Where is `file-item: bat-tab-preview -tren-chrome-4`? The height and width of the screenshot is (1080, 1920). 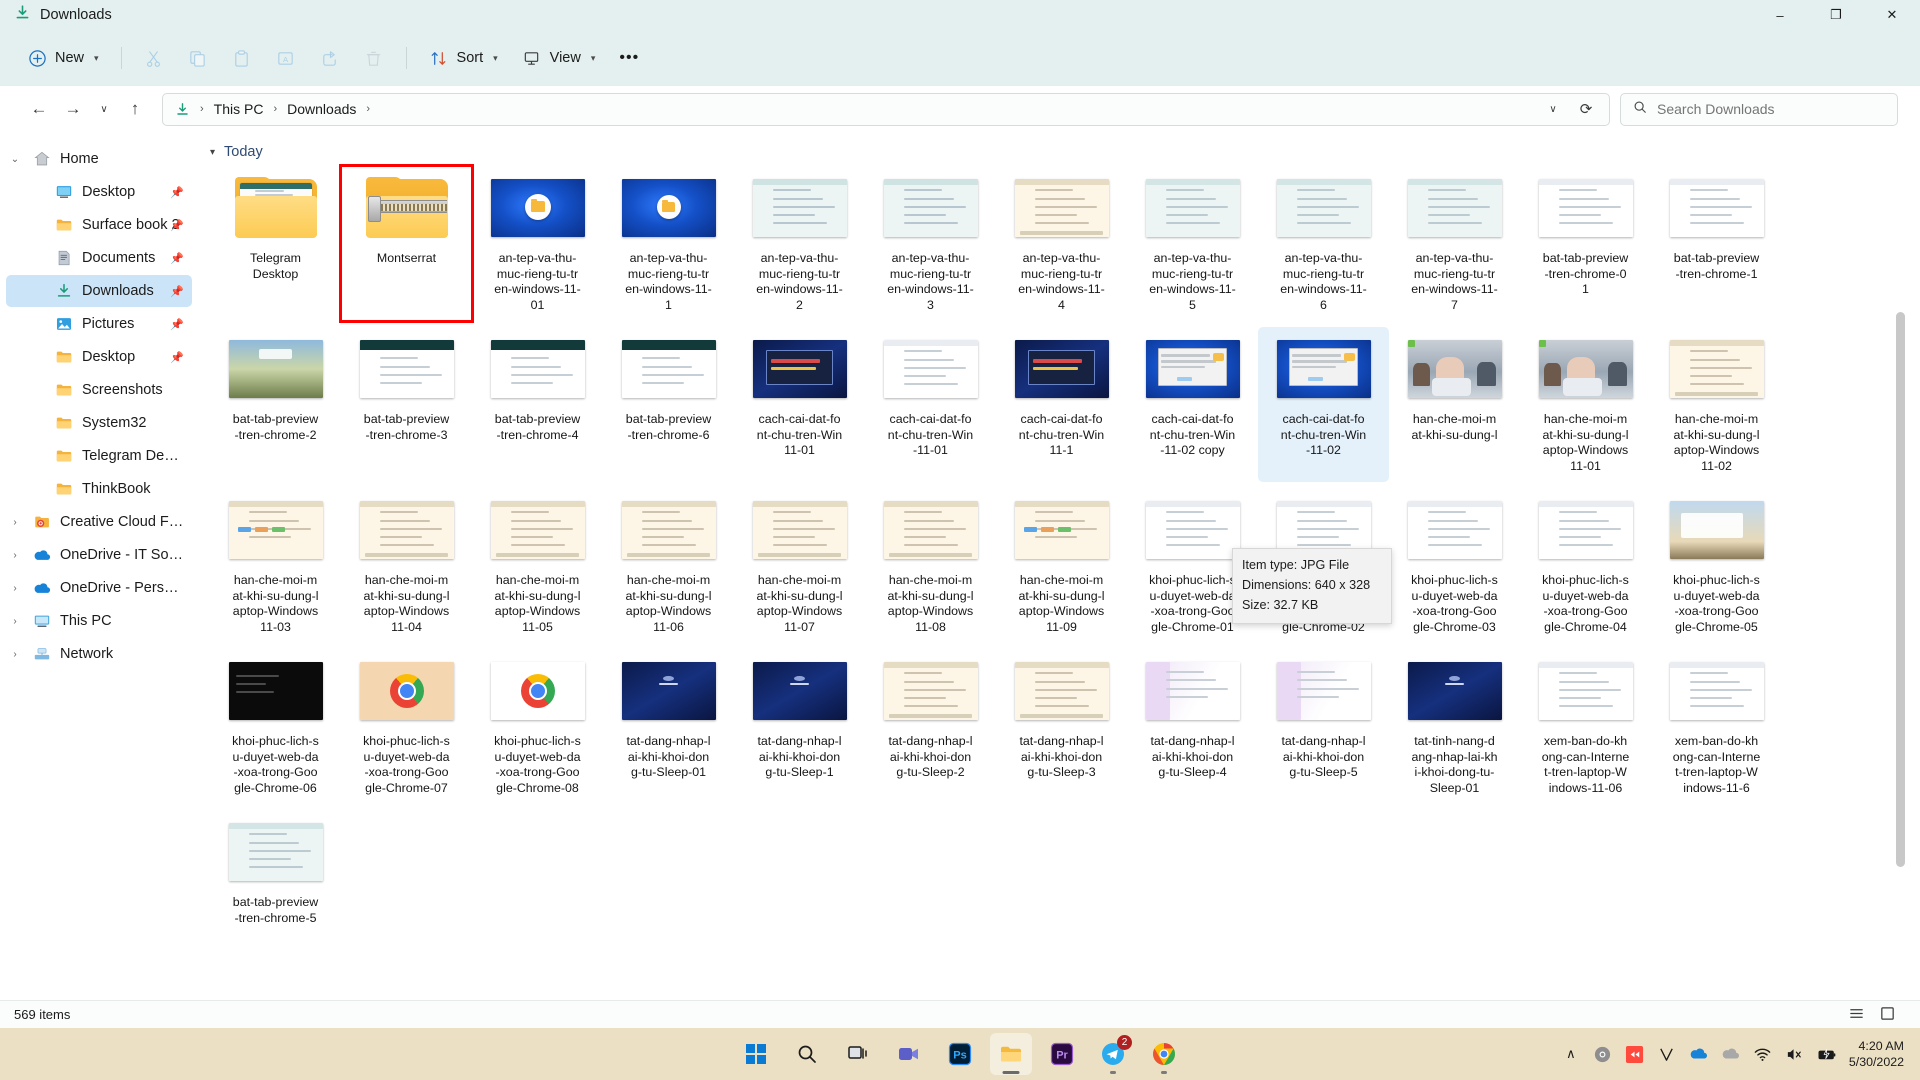 file-item: bat-tab-preview -tren-chrome-4 is located at coordinates (537, 404).